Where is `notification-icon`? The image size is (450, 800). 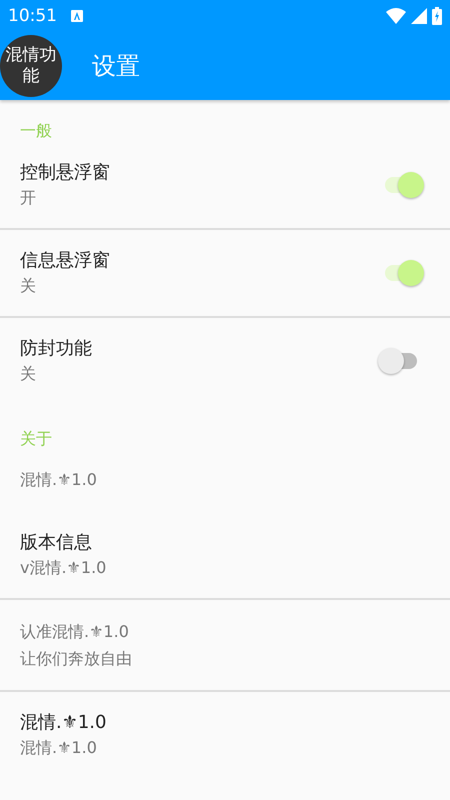 notification-icon is located at coordinates (77, 16).